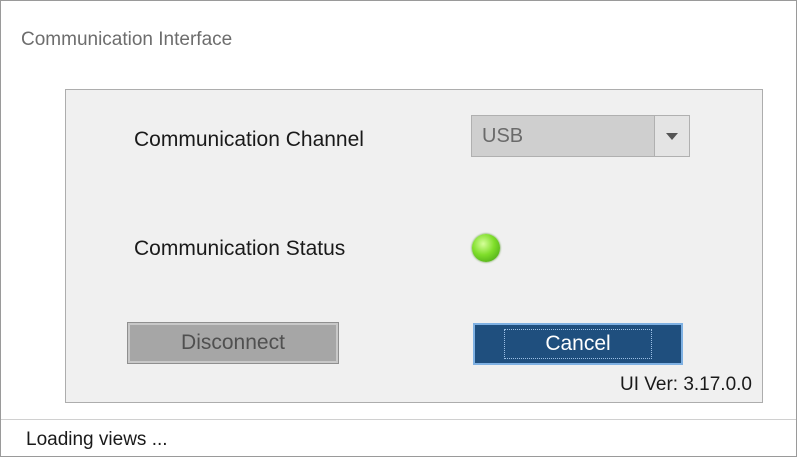 This screenshot has width=797, height=457. I want to click on chevron-down-icon, so click(671, 136).